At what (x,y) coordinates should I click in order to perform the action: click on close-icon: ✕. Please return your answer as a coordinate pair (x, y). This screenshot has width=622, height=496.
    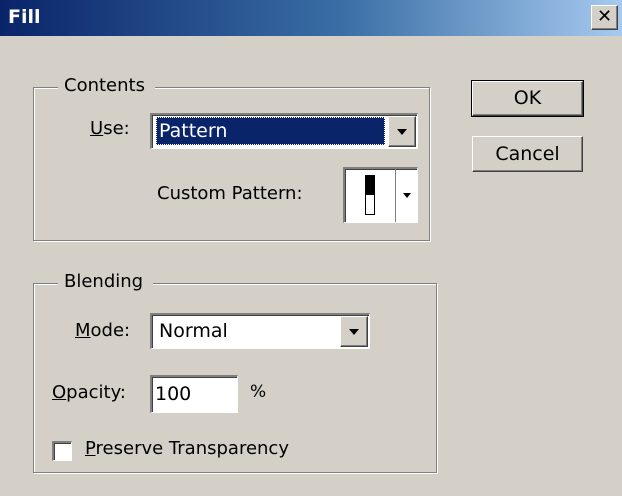
    Looking at the image, I should click on (604, 16).